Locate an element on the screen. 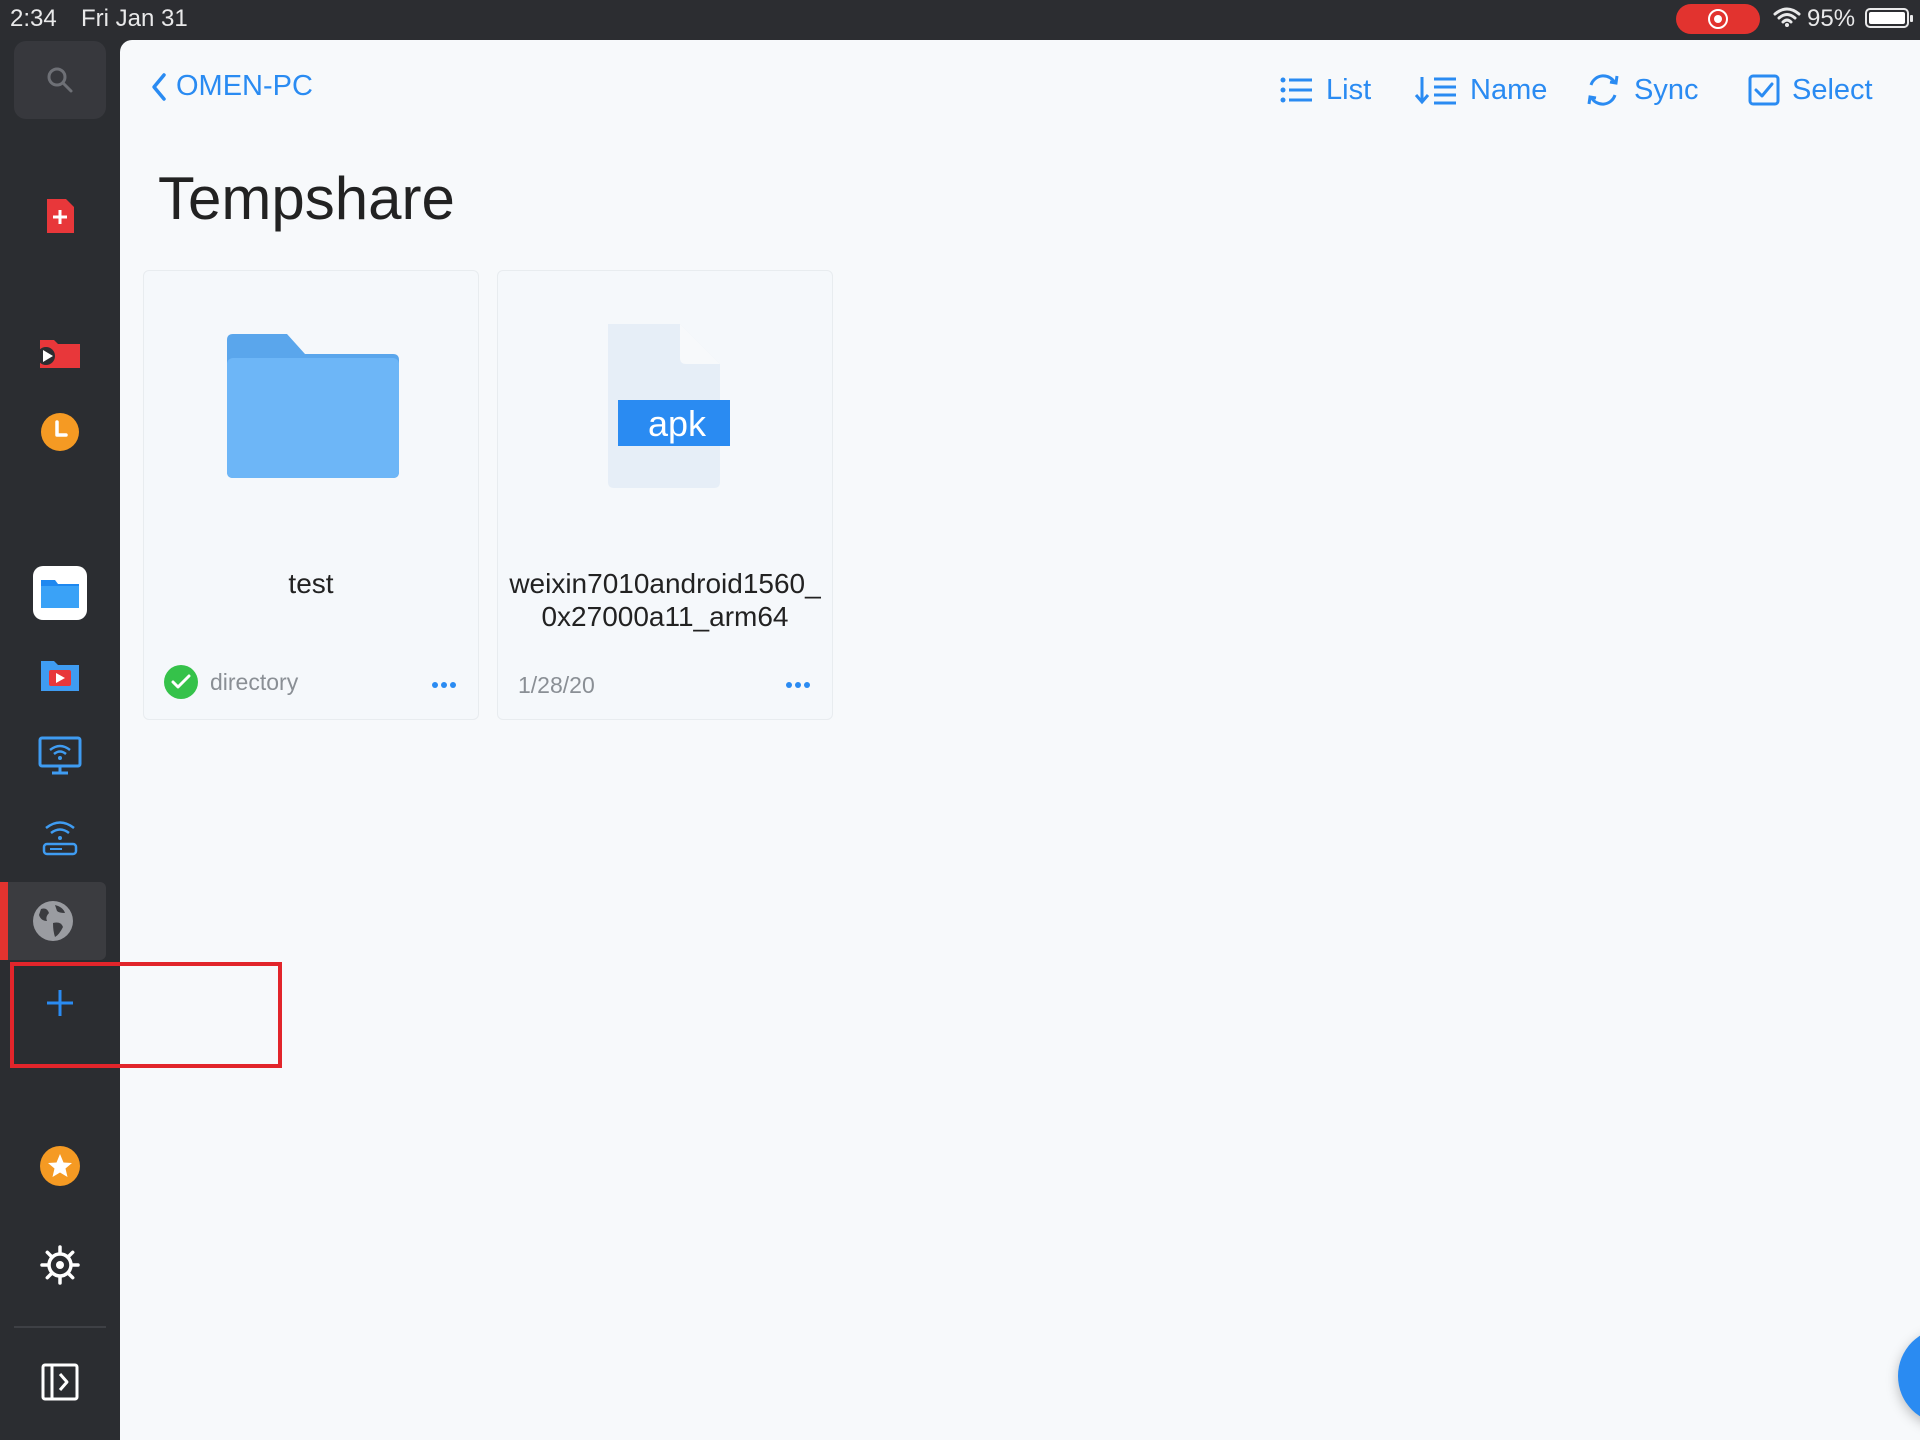 Image resolution: width=1920 pixels, height=1440 pixels. sidebar-item-network is located at coordinates (53, 921).